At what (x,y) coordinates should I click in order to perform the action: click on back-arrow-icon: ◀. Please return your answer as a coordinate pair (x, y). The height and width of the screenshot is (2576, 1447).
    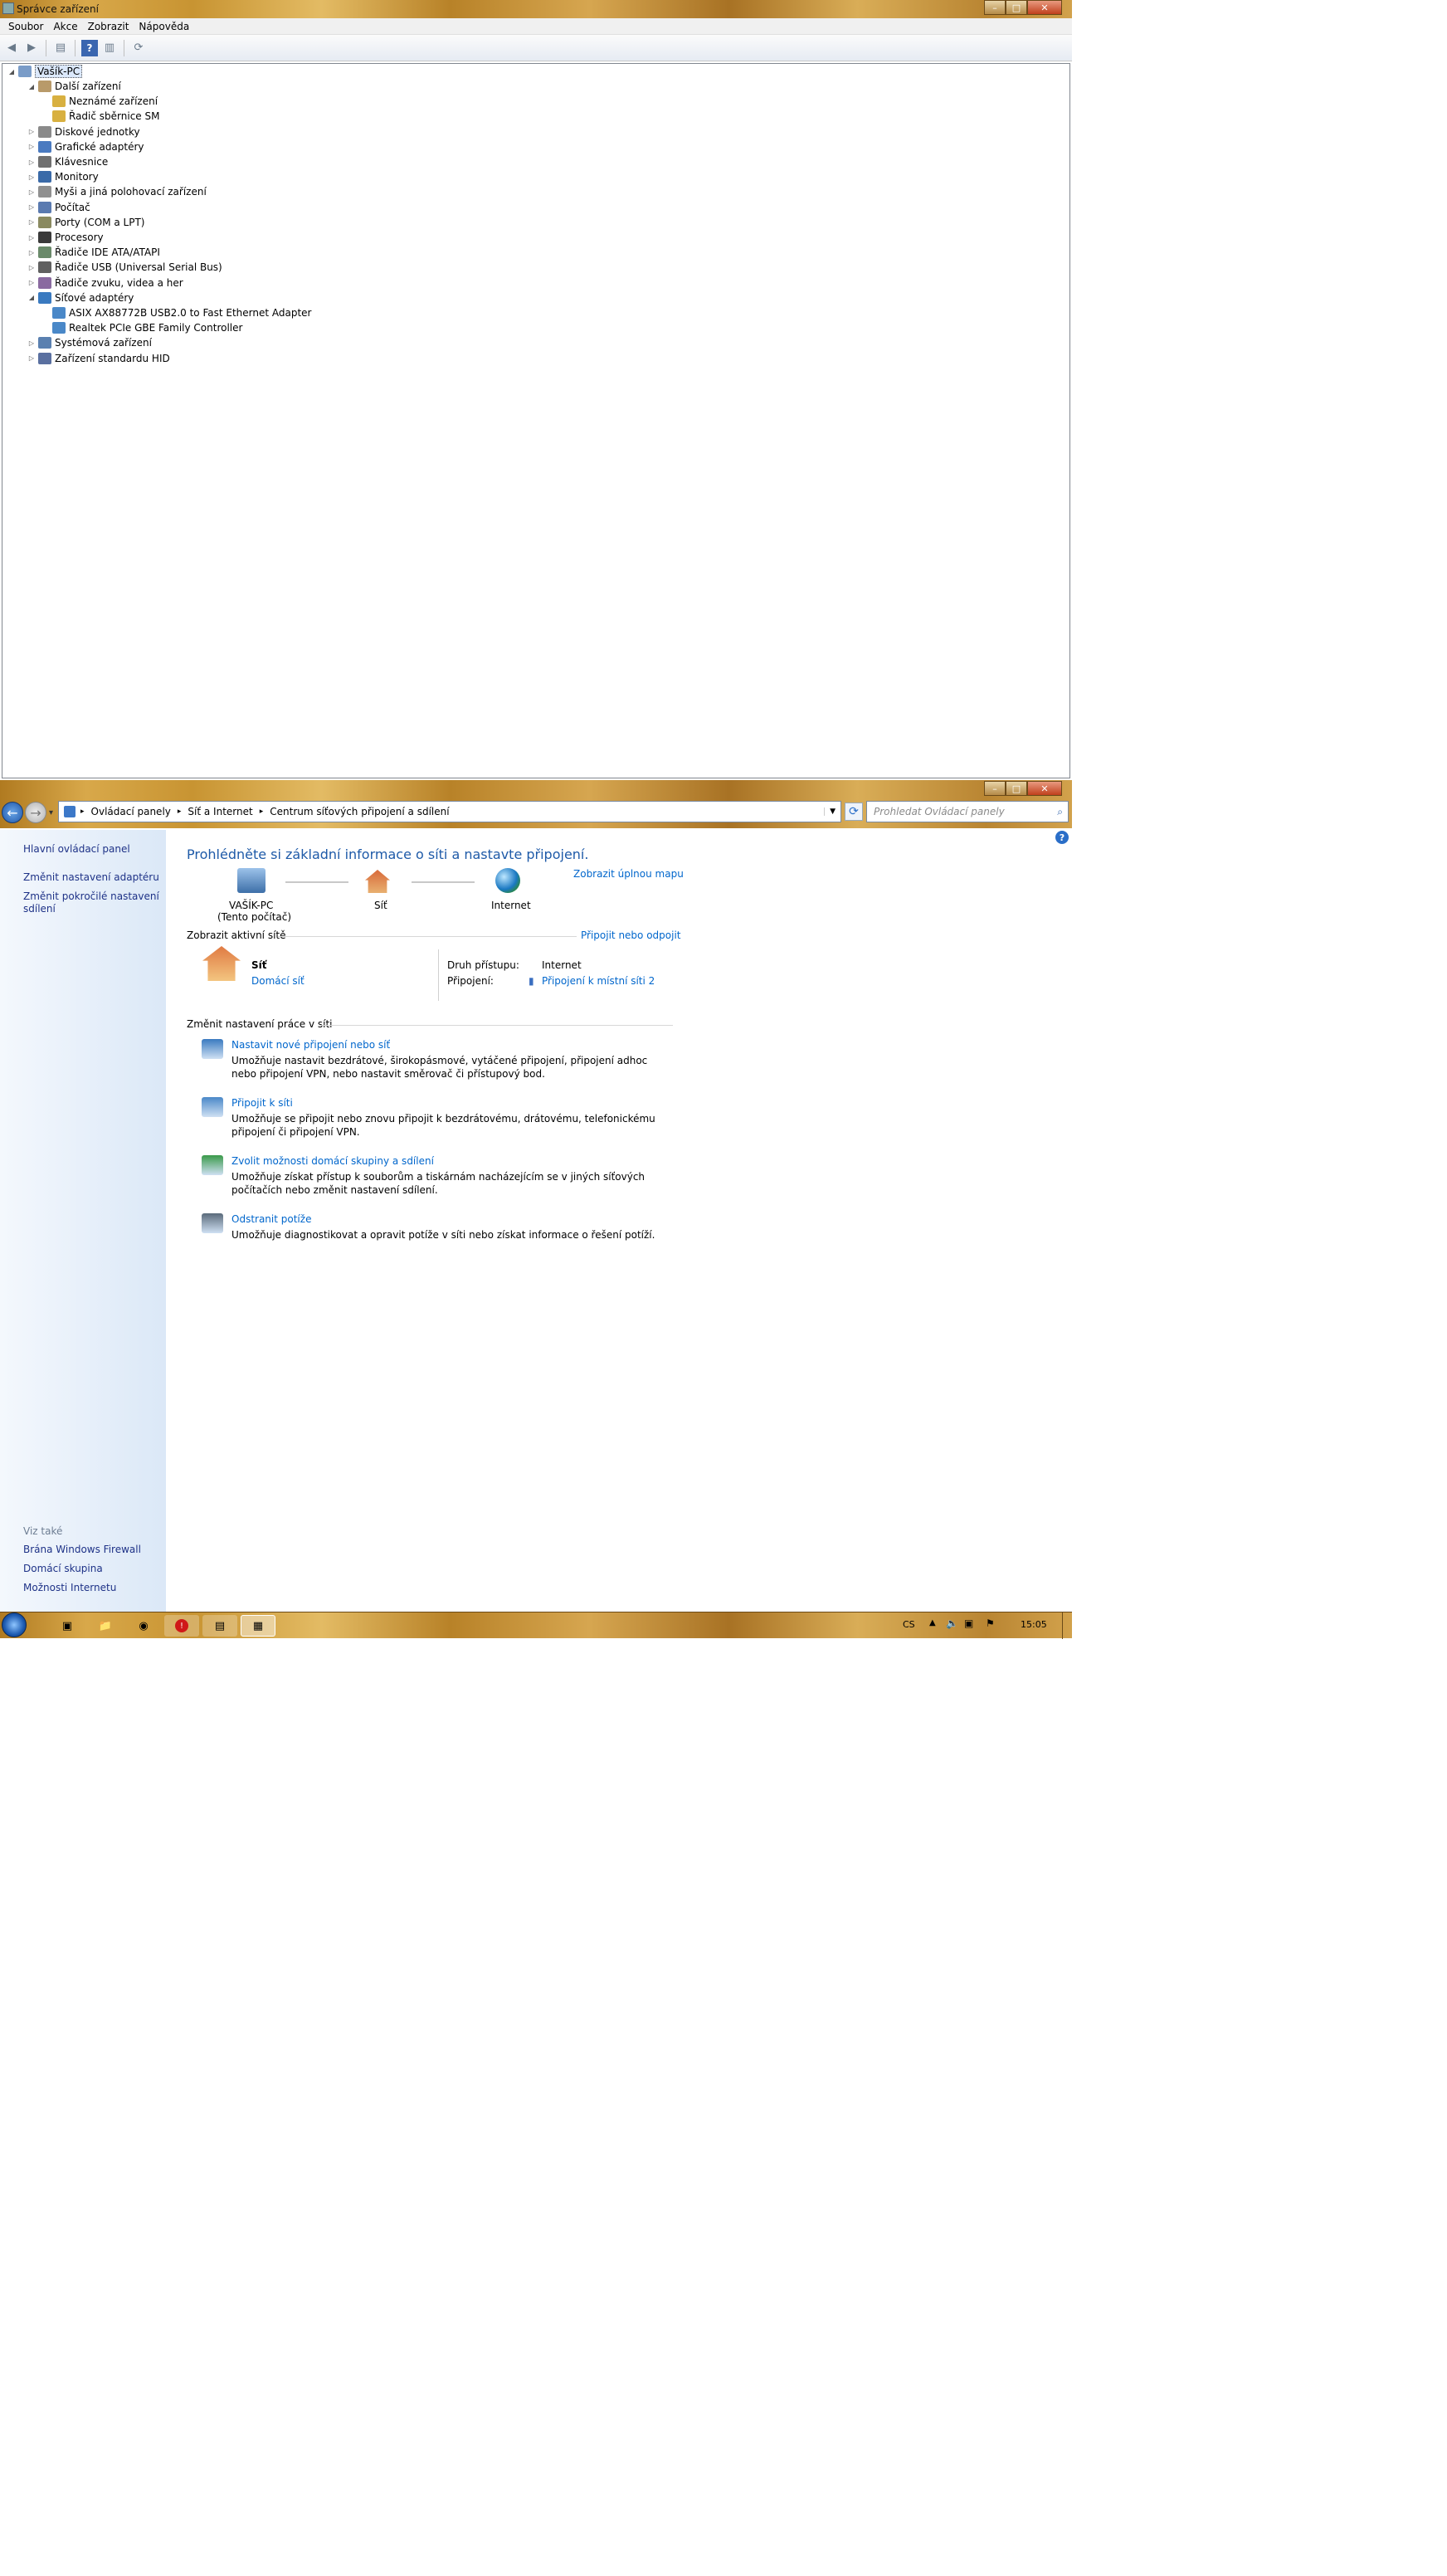
    Looking at the image, I should click on (11, 48).